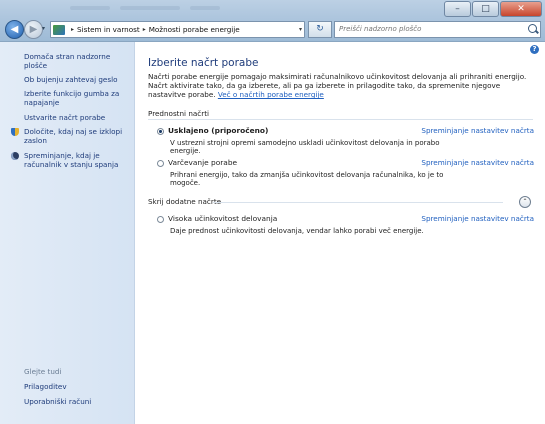 The height and width of the screenshot is (424, 545). What do you see at coordinates (160, 131) in the screenshot?
I see `plan-balanced-radio` at bounding box center [160, 131].